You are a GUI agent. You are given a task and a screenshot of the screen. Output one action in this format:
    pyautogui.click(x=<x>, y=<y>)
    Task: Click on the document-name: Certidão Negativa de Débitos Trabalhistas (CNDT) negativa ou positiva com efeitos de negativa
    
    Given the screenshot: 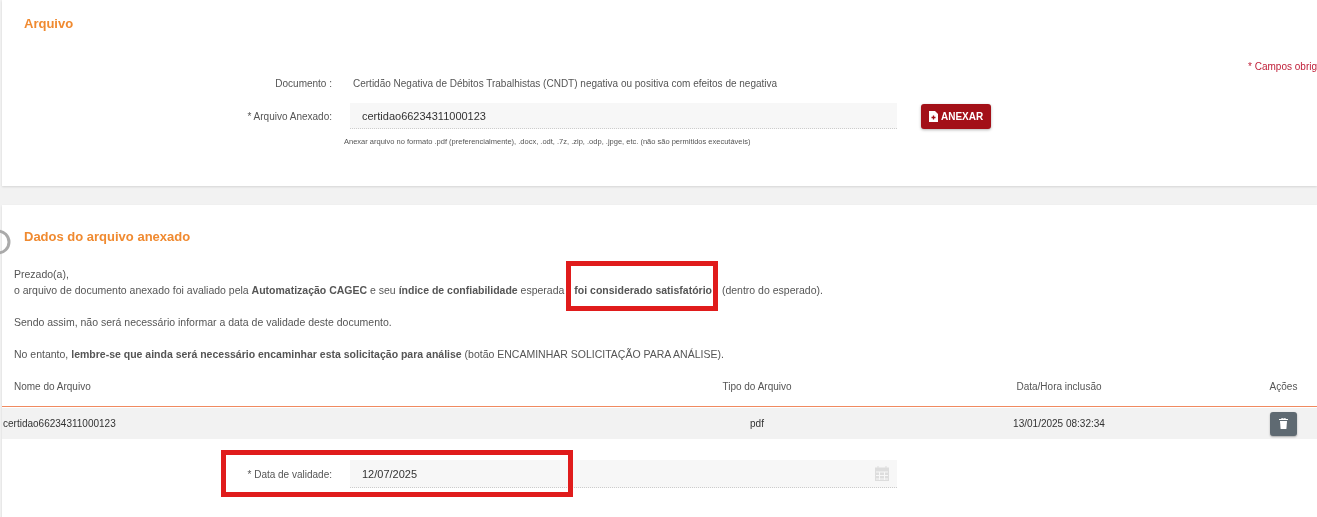 What is the action you would take?
    pyautogui.click(x=565, y=83)
    